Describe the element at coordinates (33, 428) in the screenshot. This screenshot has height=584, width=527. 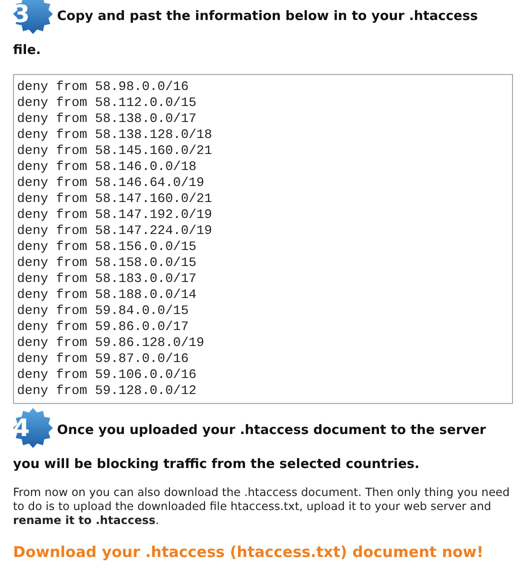
I see `step-badge: 4` at that location.